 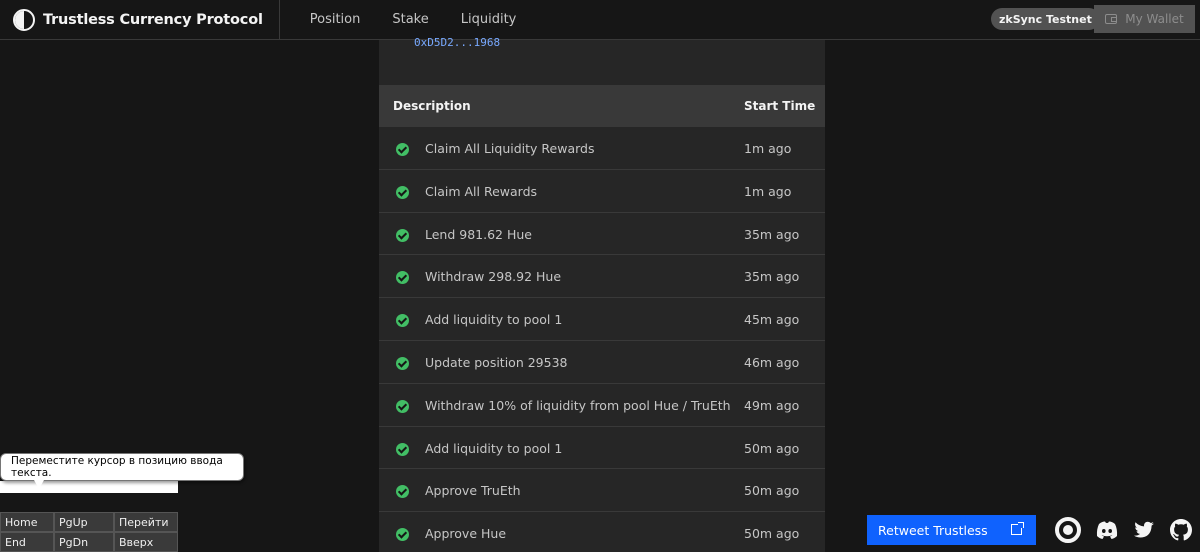 What do you see at coordinates (772, 320) in the screenshot?
I see `transaction-time: 45m ago` at bounding box center [772, 320].